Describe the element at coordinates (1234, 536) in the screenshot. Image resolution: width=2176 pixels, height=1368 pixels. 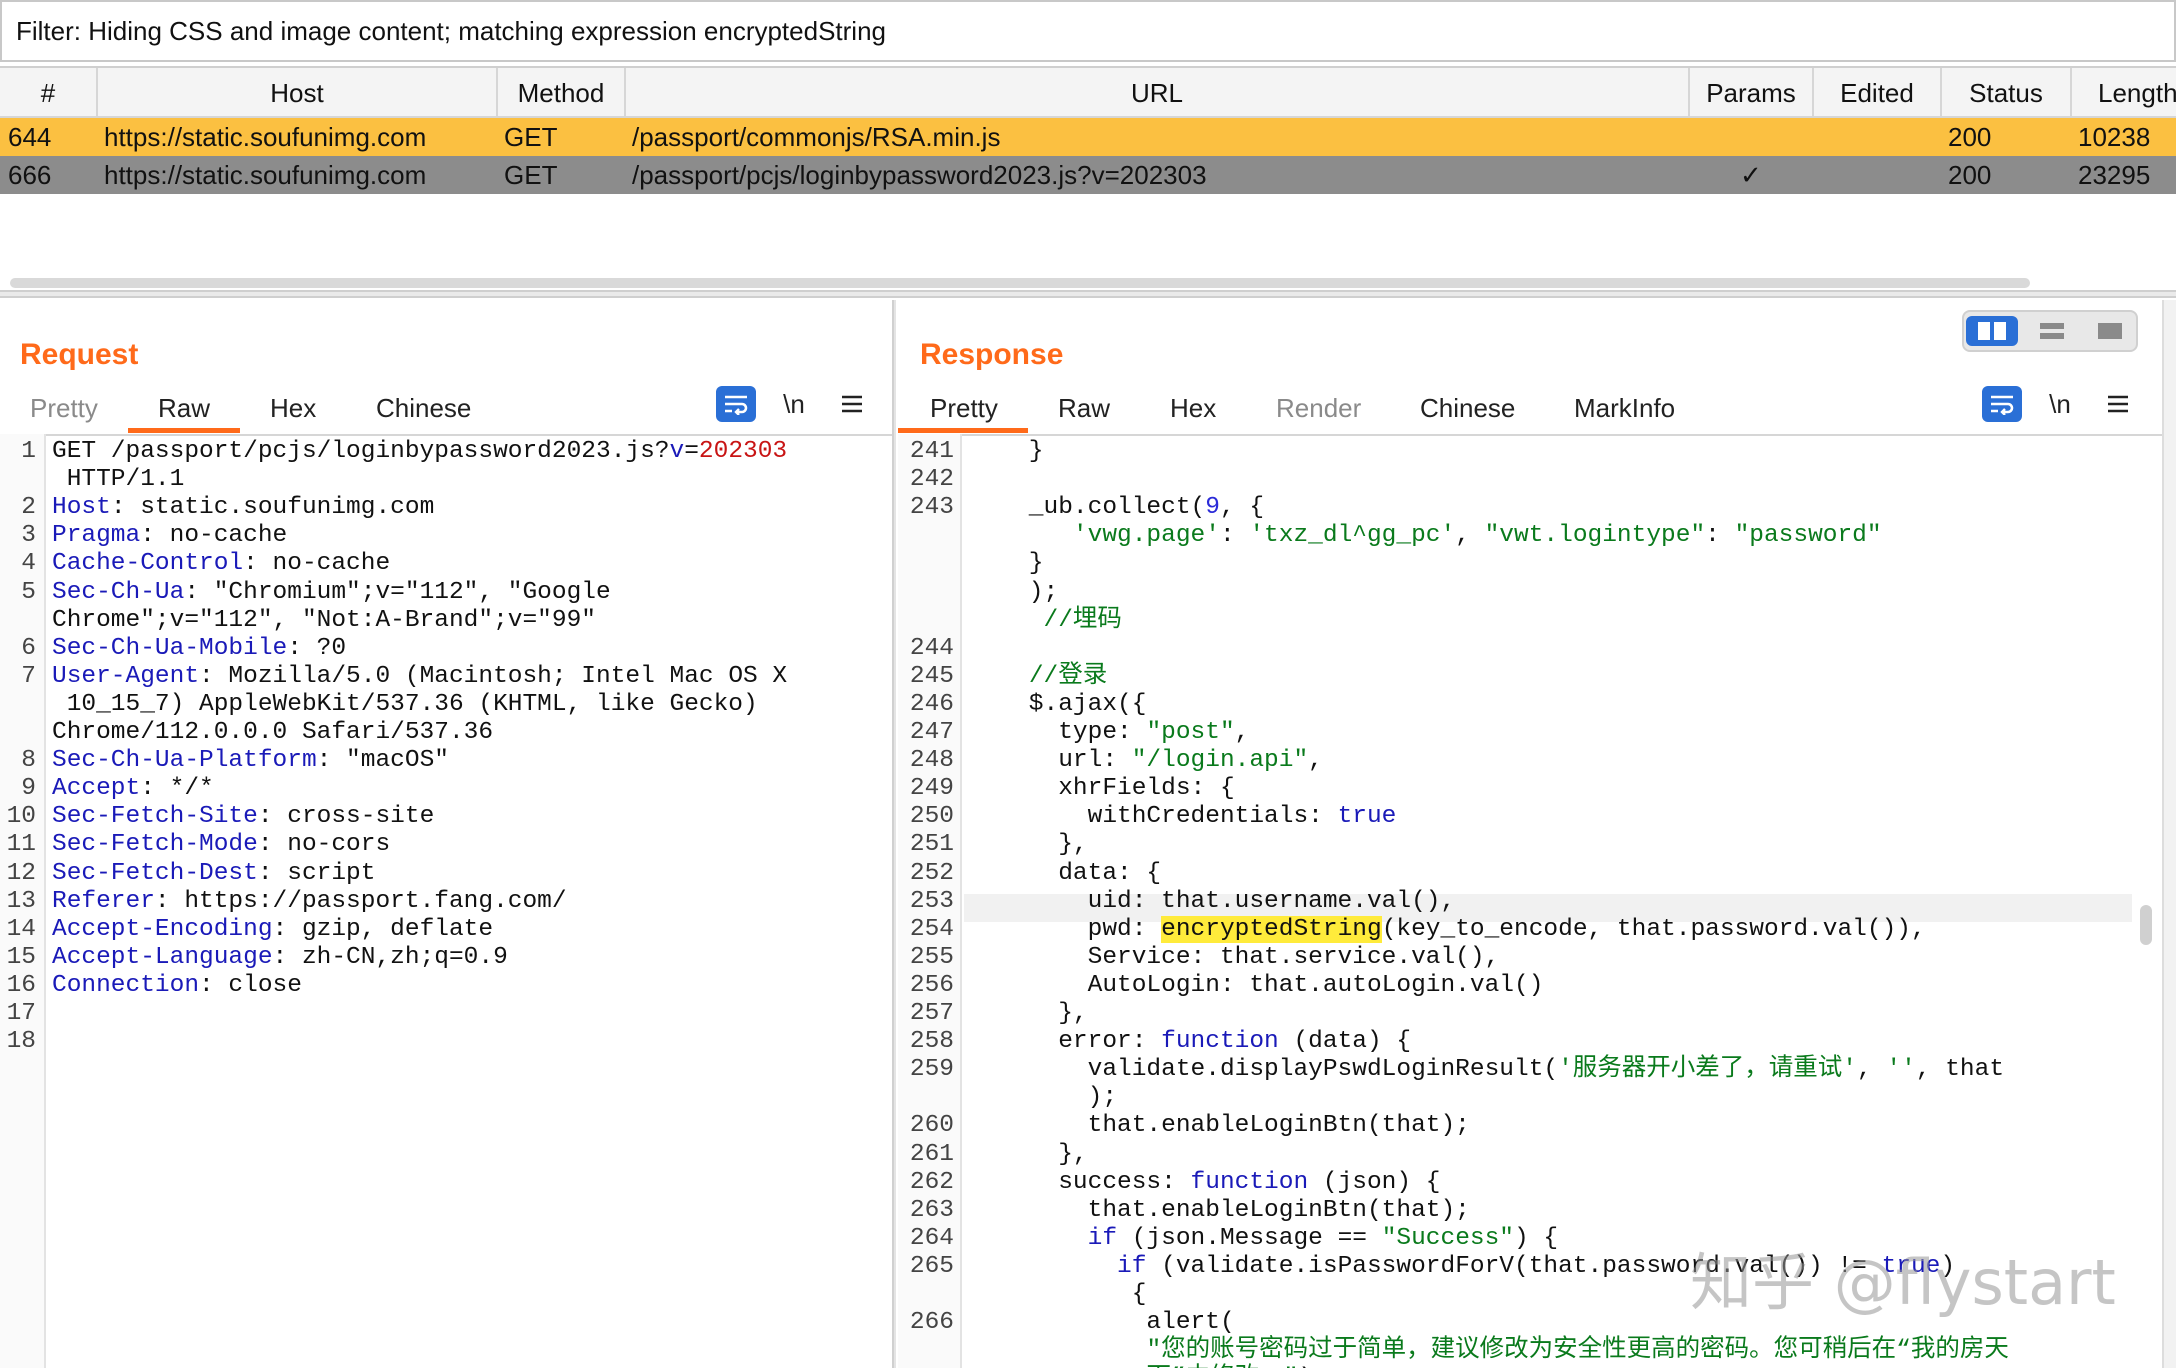
I see `code-token: :` at that location.